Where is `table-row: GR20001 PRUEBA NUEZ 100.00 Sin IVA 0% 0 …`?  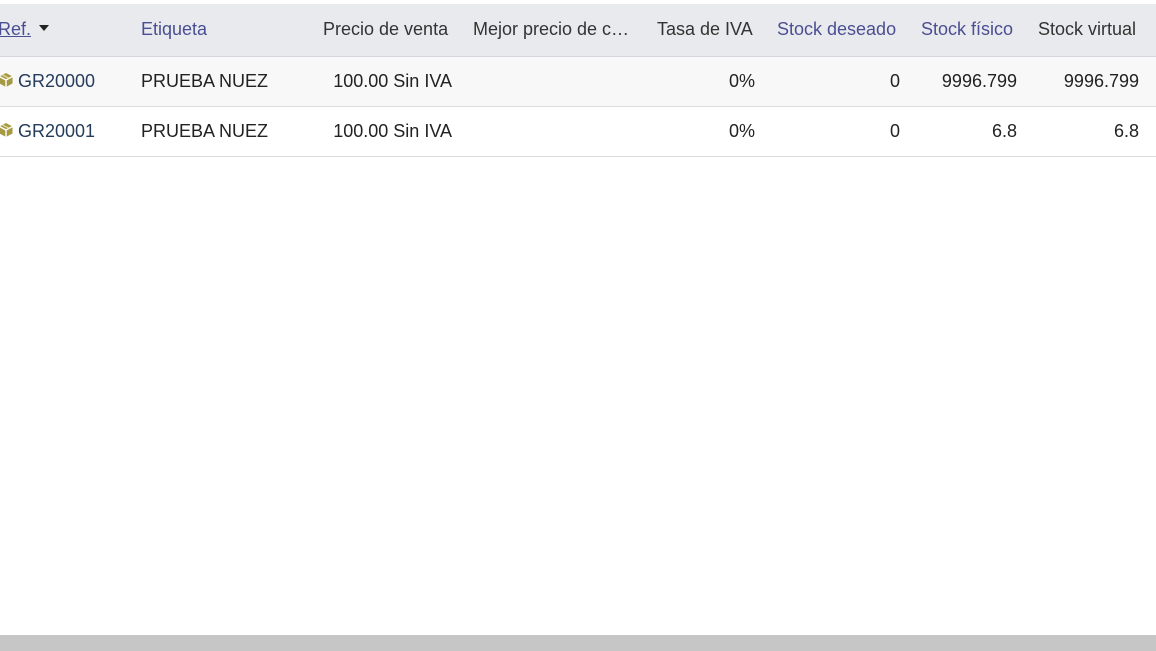 table-row: GR20001 PRUEBA NUEZ 100.00 Sin IVA 0% 0 … is located at coordinates (578, 132).